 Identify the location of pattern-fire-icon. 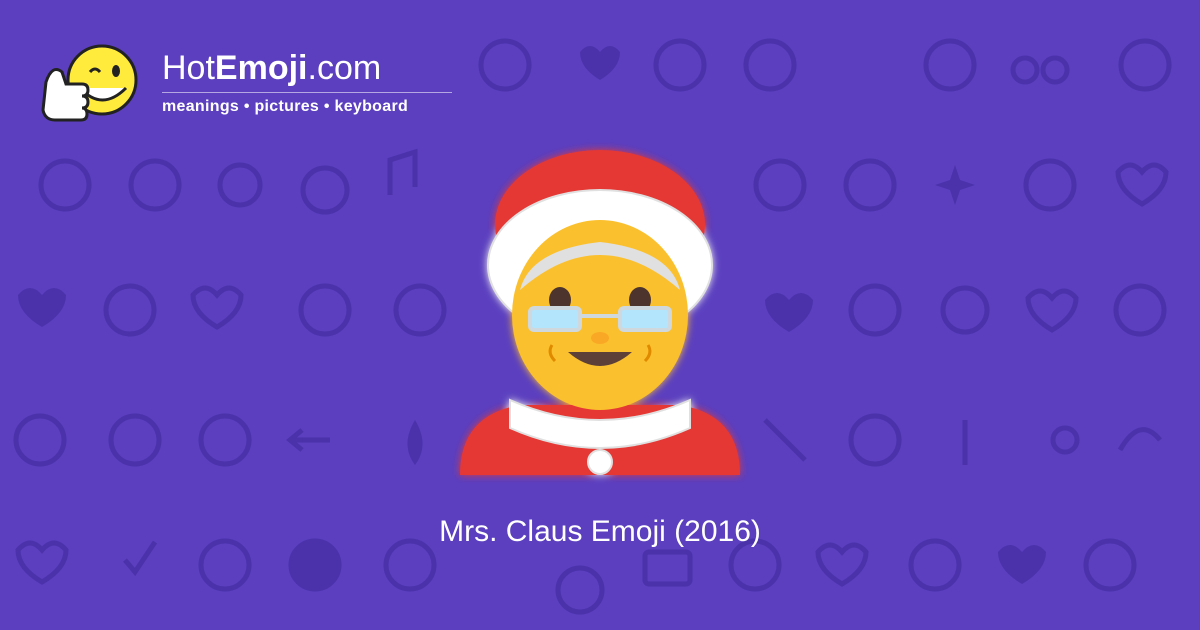
(415, 442).